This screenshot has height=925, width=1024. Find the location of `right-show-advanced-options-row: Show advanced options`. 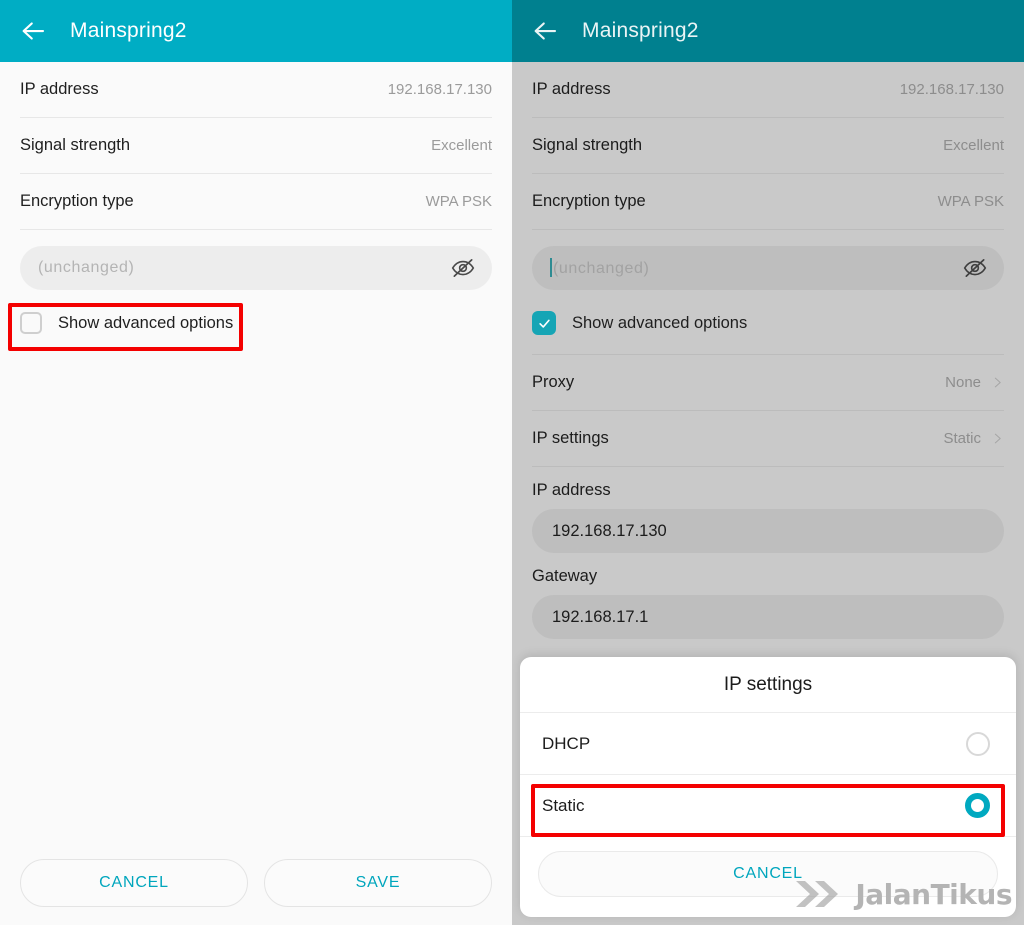

right-show-advanced-options-row: Show advanced options is located at coordinates (768, 323).